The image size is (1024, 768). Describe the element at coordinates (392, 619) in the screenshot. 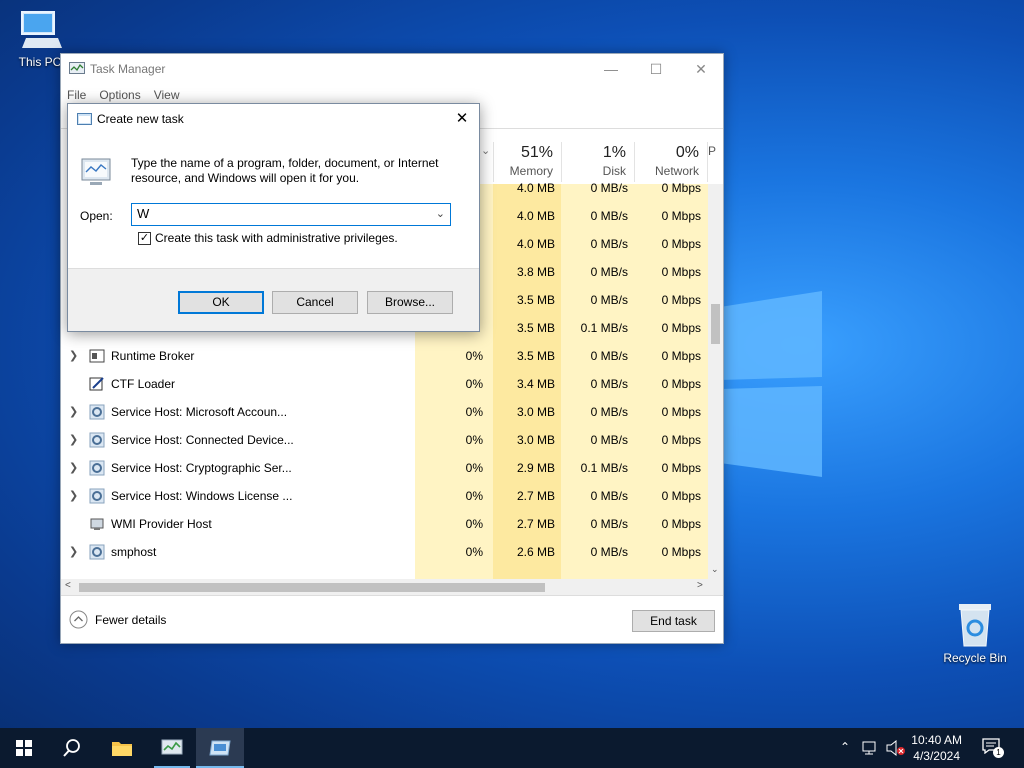

I see `footer: Fewer details End task` at that location.